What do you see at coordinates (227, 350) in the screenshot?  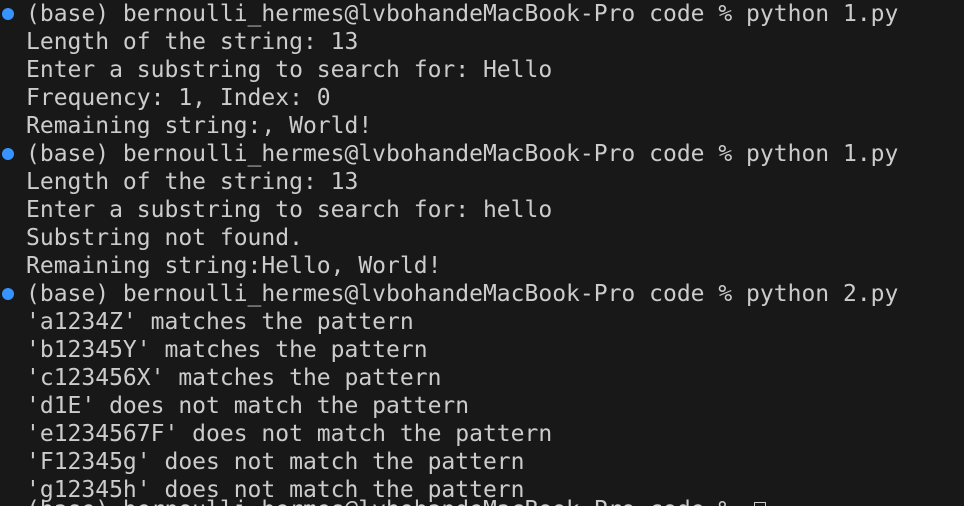 I see `output-line: 'b12345Y' matches the pattern` at bounding box center [227, 350].